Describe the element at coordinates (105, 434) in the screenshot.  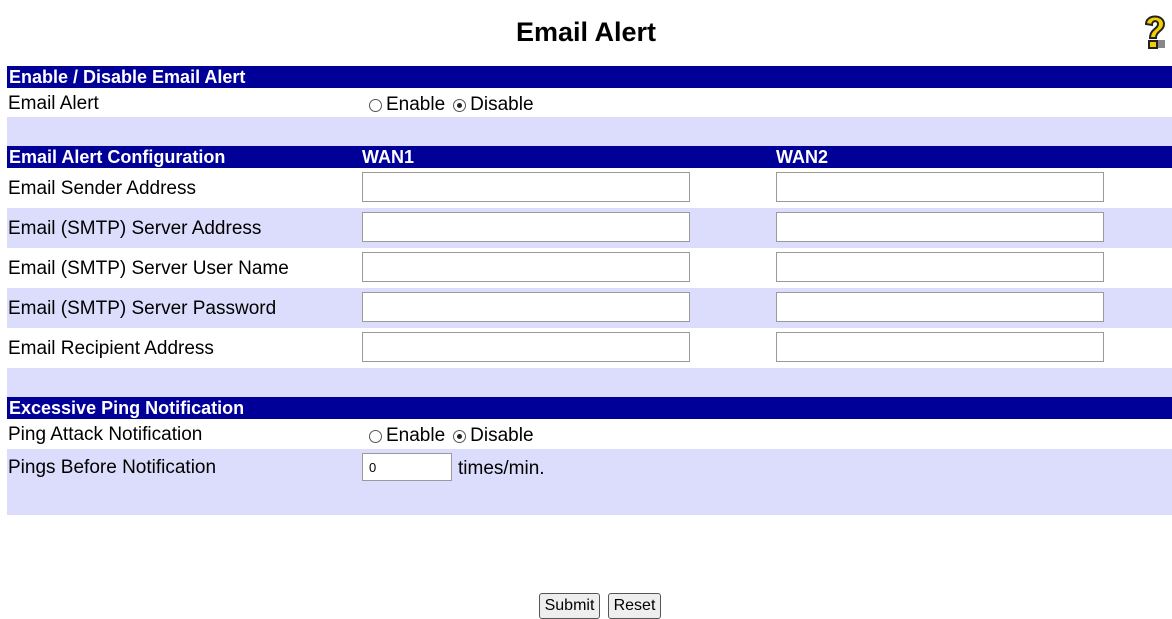
I see `ping-attack-label: Ping Attack Notification` at that location.